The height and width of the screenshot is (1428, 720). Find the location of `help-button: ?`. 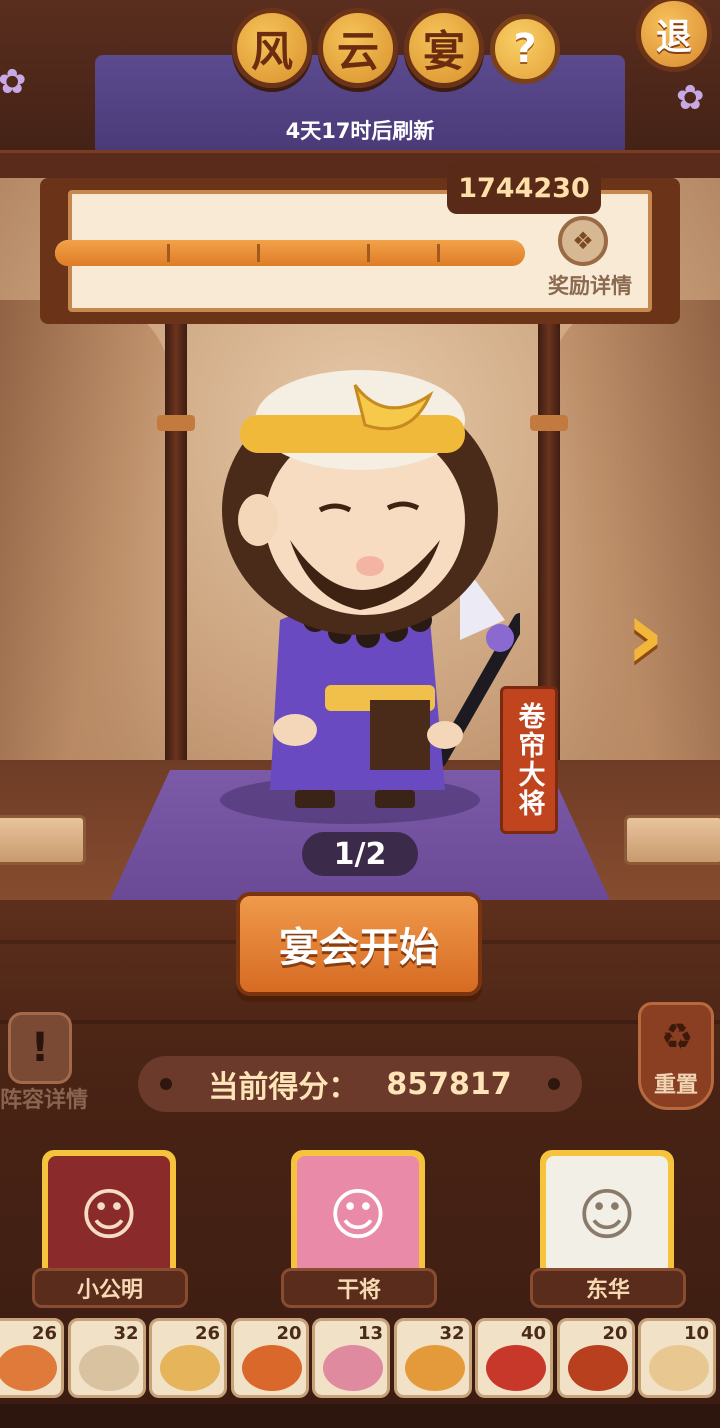

help-button: ? is located at coordinates (525, 49).